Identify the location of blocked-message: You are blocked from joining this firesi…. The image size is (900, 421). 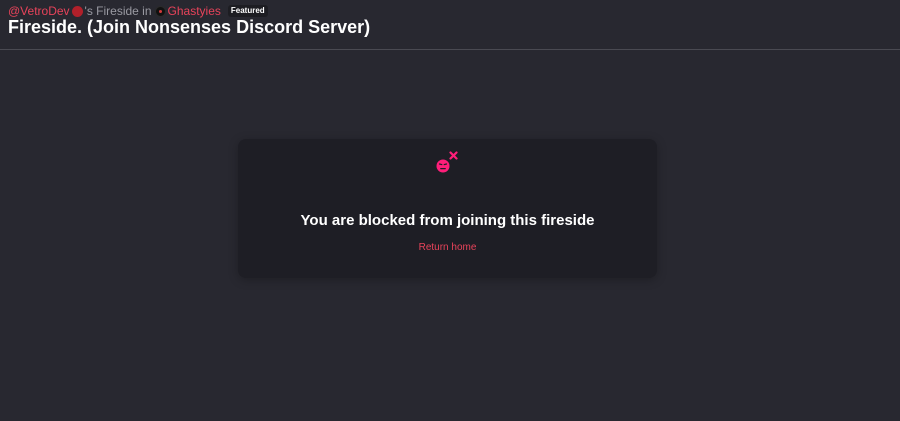
(447, 220).